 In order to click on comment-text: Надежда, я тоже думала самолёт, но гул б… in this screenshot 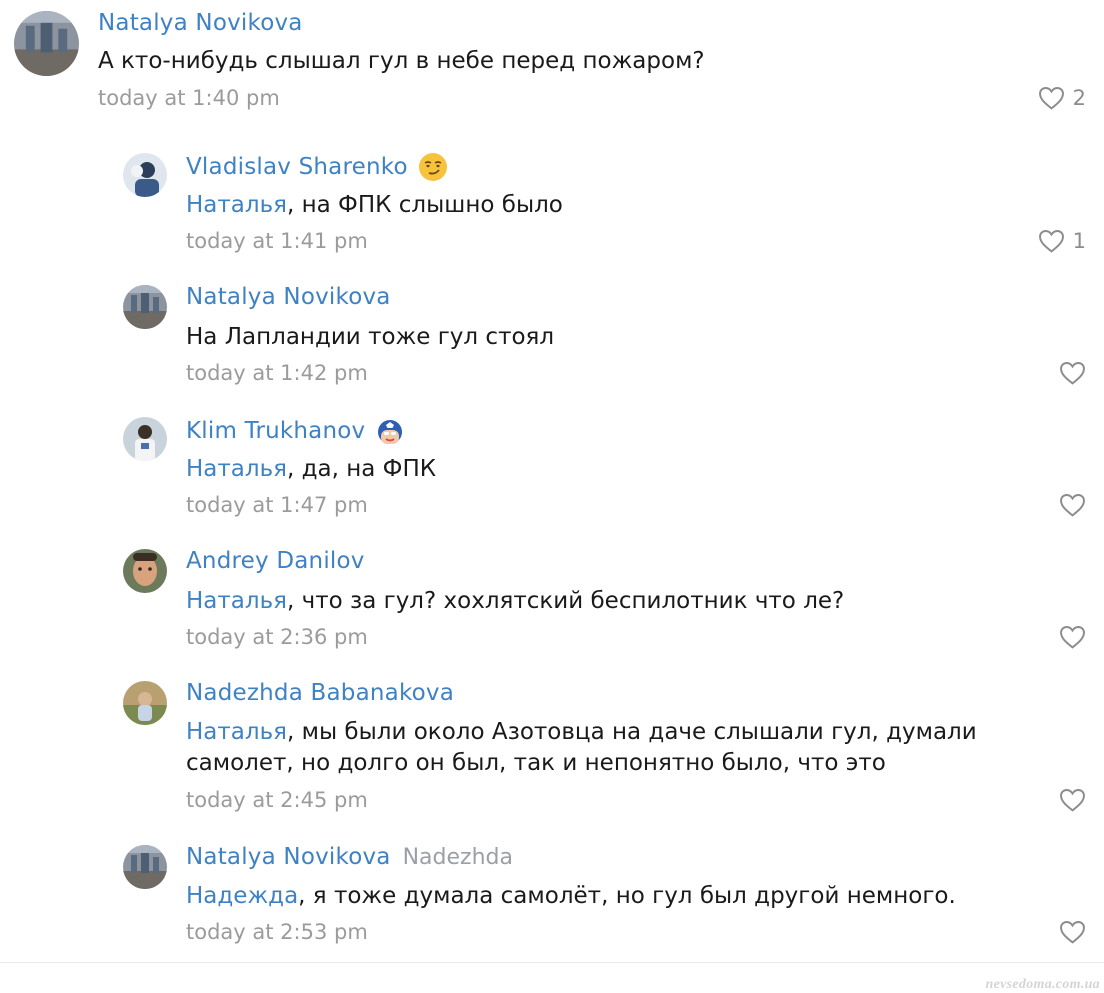, I will do `click(571, 896)`.